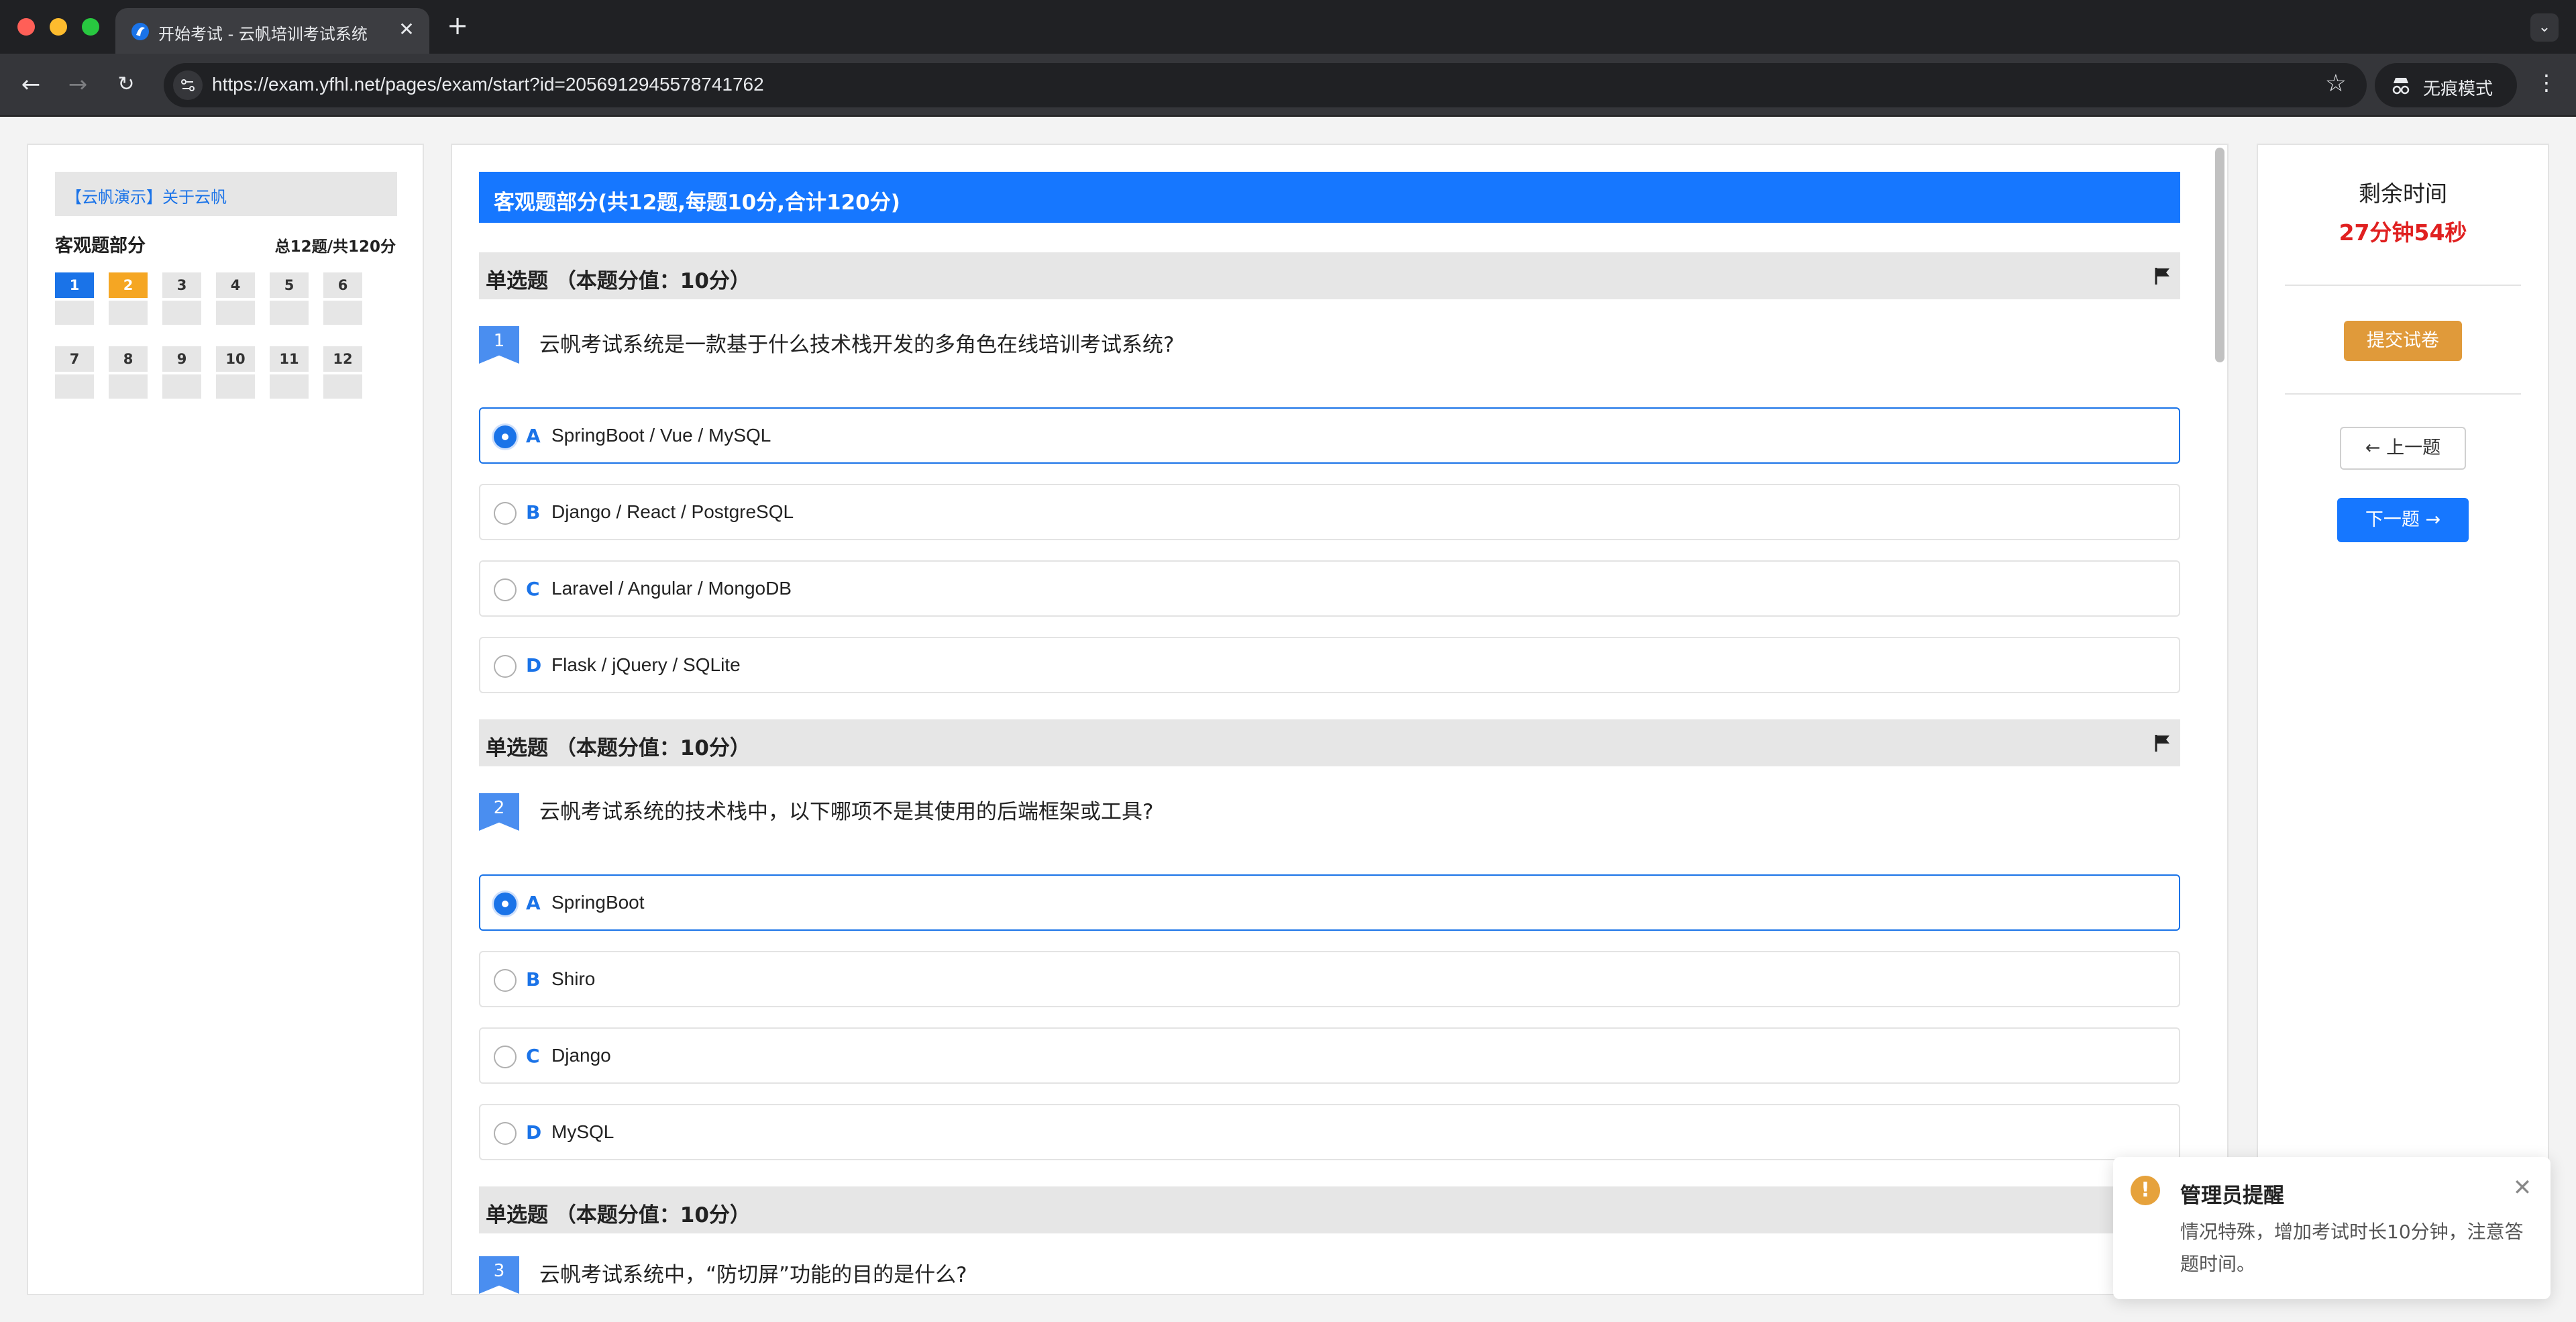 Image resolution: width=2576 pixels, height=1322 pixels. What do you see at coordinates (100, 246) in the screenshot?
I see `section-label: 客观题部分` at bounding box center [100, 246].